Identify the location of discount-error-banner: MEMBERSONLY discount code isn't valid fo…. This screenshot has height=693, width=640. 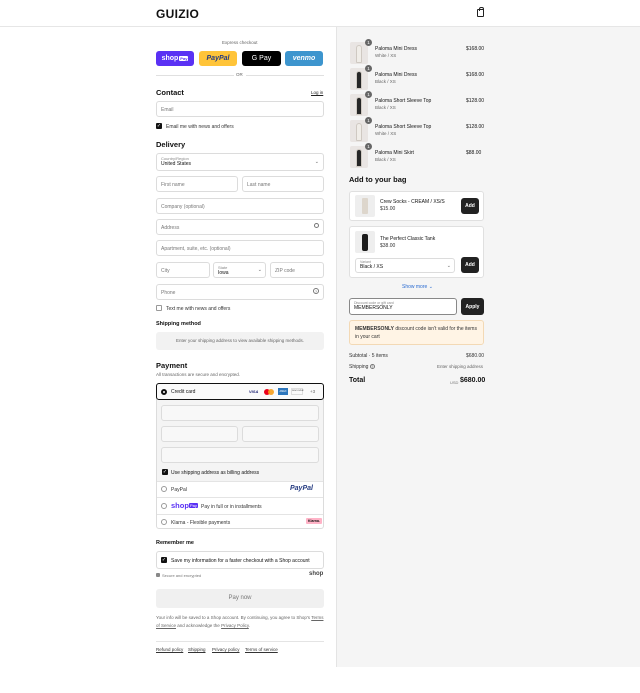
(416, 332).